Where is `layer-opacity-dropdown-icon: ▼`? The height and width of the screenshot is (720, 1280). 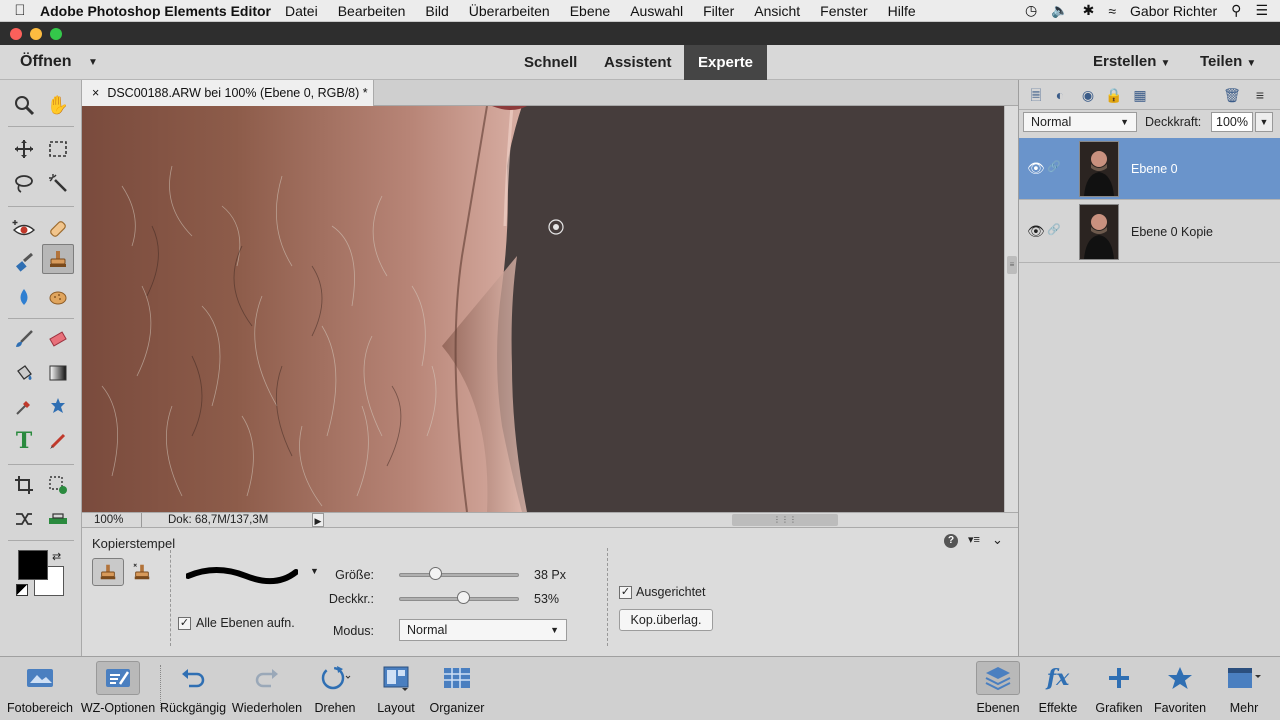 layer-opacity-dropdown-icon: ▼ is located at coordinates (1264, 122).